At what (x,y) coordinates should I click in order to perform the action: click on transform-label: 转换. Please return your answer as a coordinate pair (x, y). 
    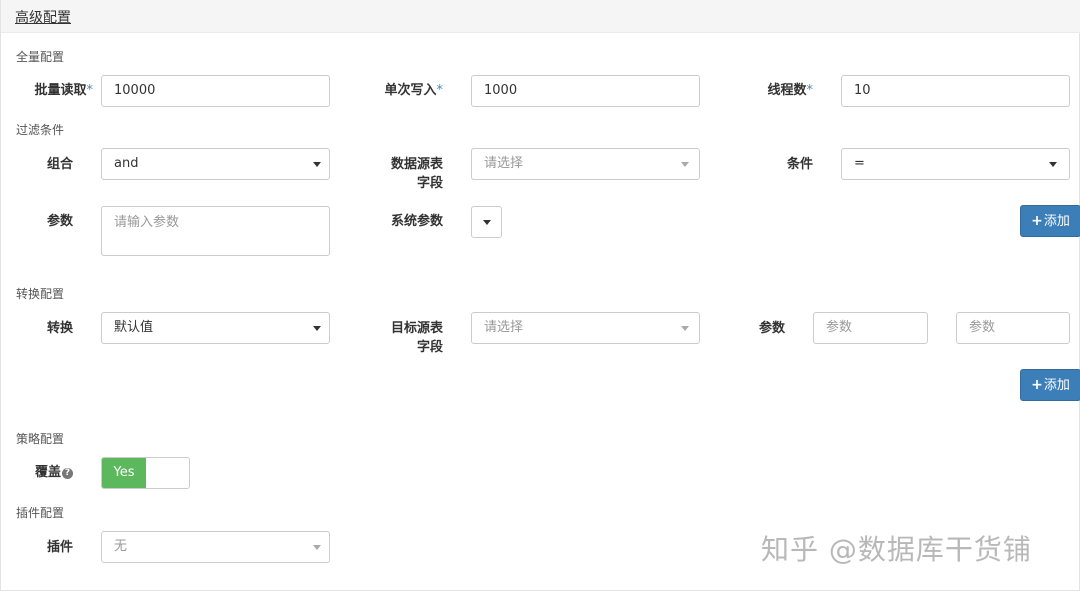
    Looking at the image, I should click on (59, 328).